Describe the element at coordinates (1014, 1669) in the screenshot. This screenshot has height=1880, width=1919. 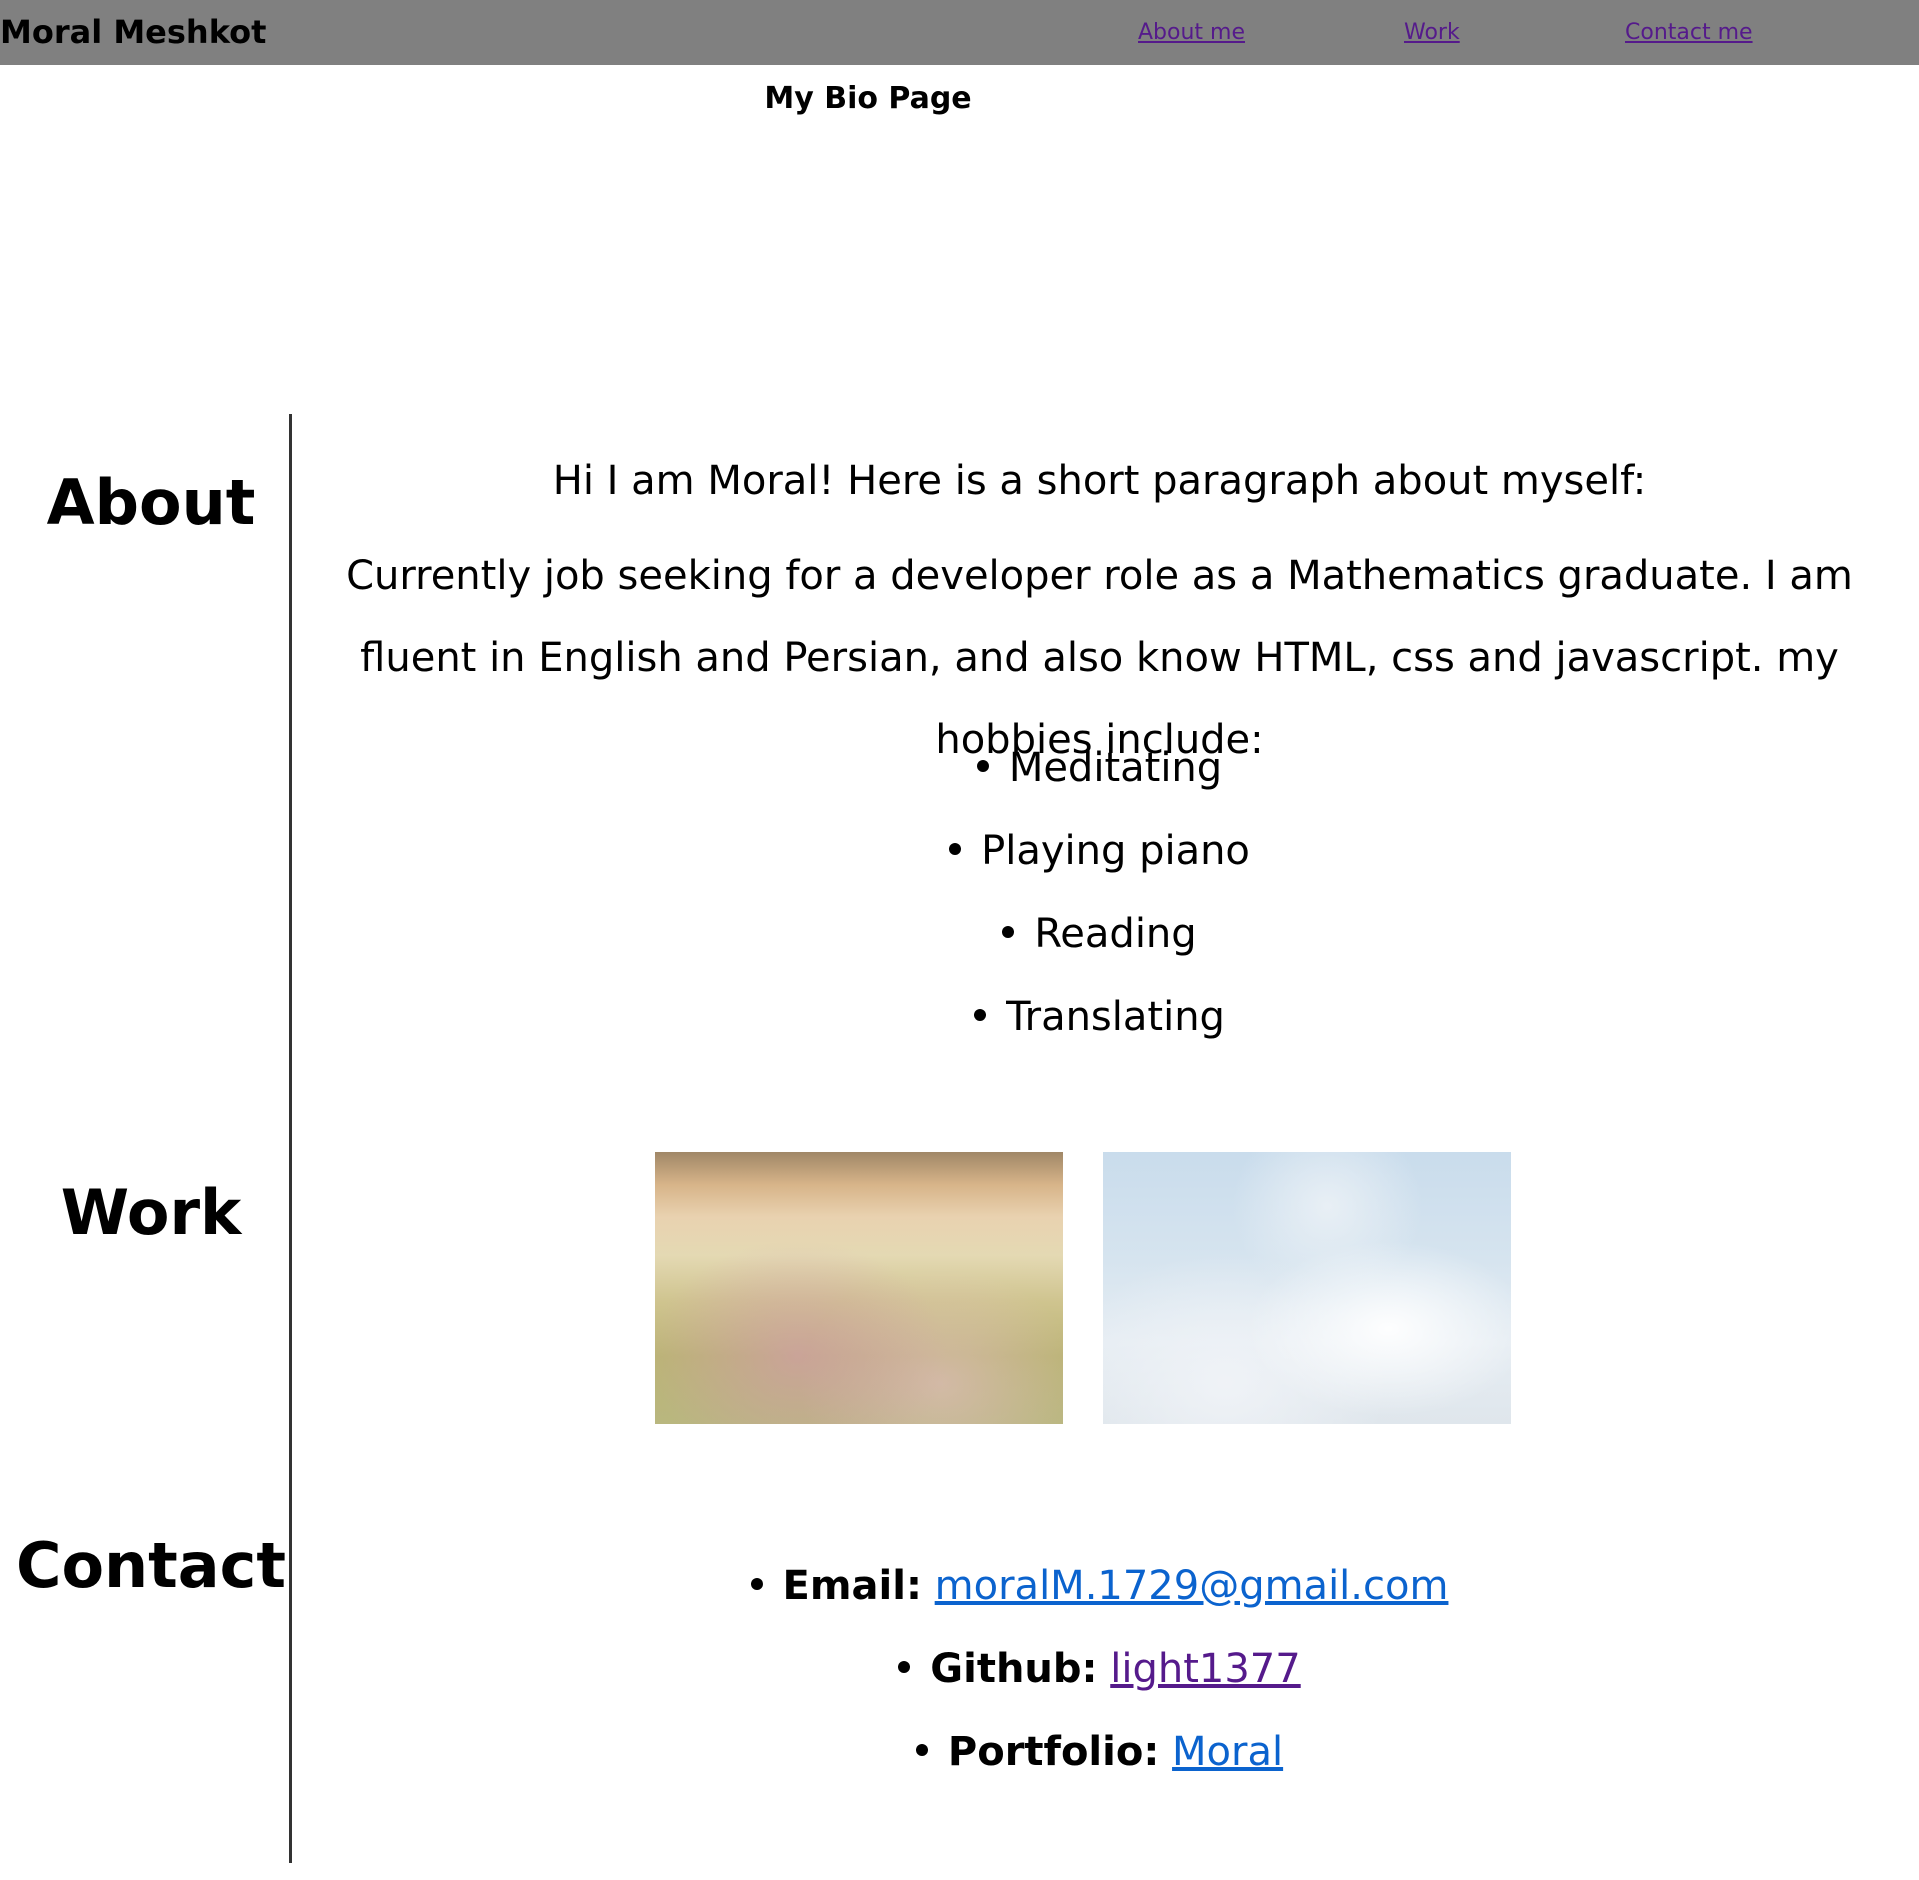
I see `contact-label: Github:` at that location.